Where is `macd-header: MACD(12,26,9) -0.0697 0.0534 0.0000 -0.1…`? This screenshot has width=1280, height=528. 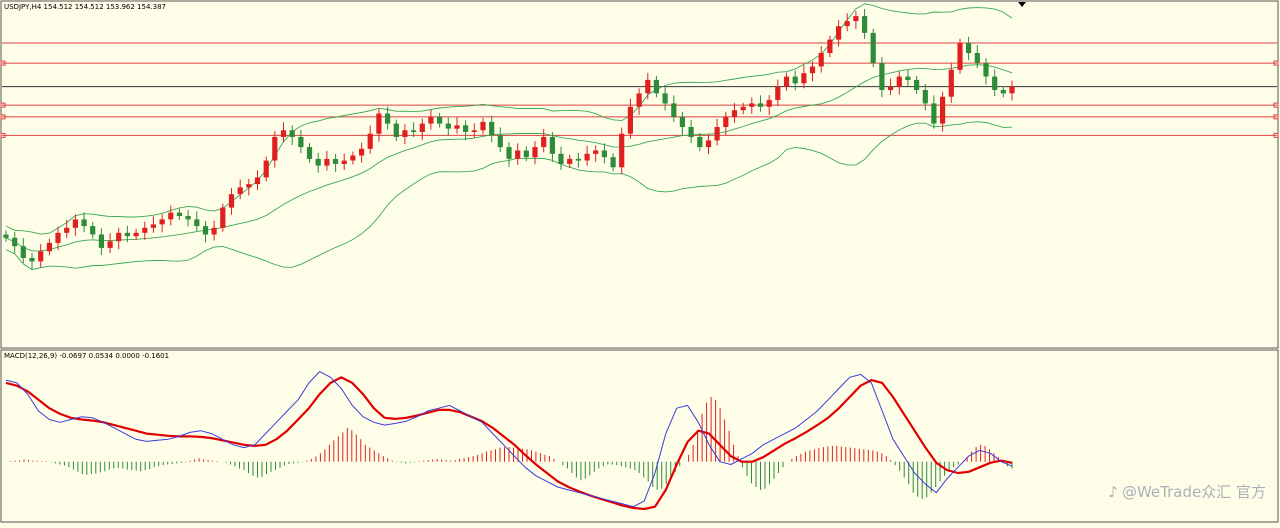 macd-header: MACD(12,26,9) -0.0697 0.0534 0.0000 -0.1… is located at coordinates (87, 356).